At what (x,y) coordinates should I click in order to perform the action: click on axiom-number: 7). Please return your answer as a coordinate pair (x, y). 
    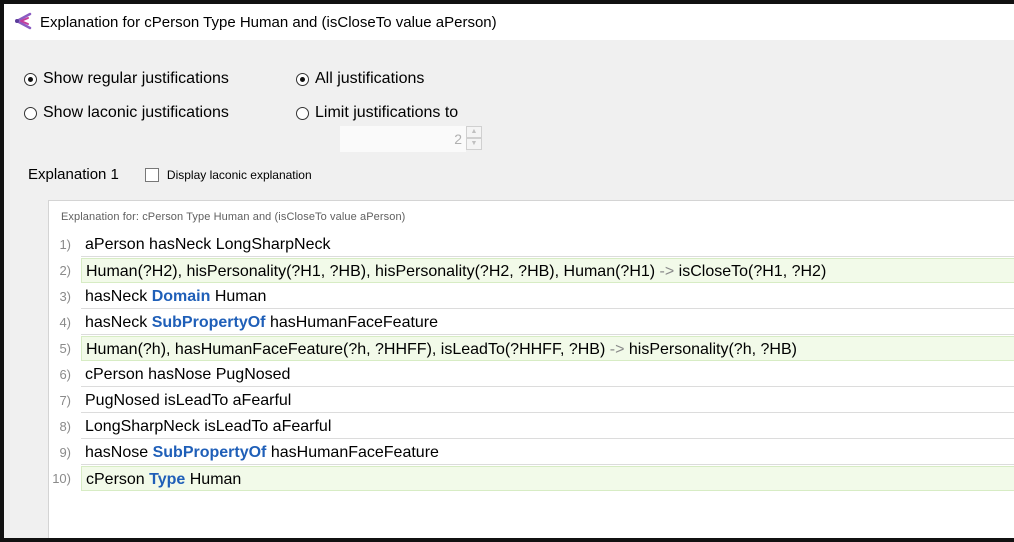
    Looking at the image, I should click on (65, 400).